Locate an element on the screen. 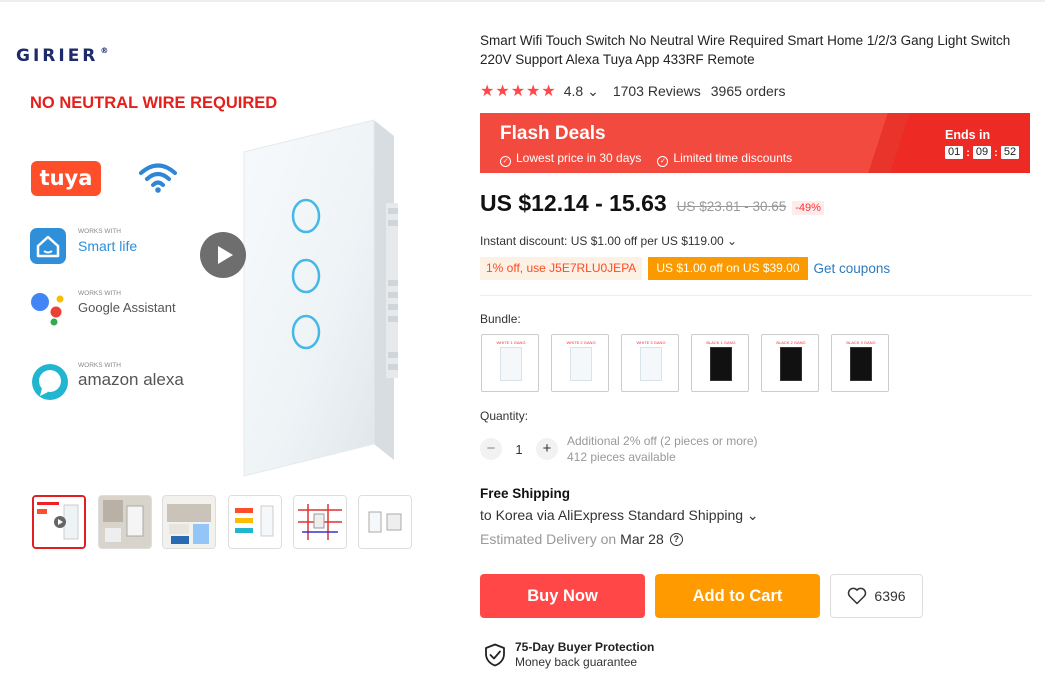 This screenshot has height=694, width=1045. store-coupon: US $1.00 off on US $39.00 is located at coordinates (728, 268).